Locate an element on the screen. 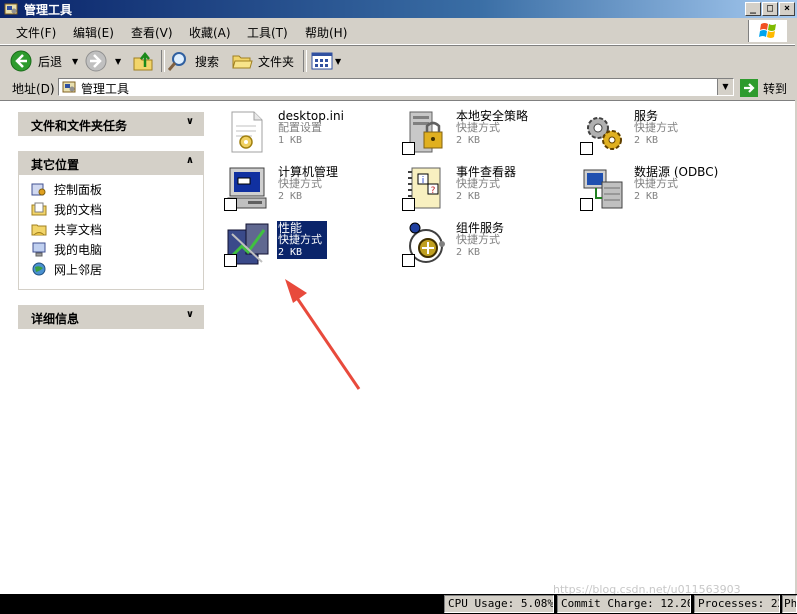 This screenshot has height=614, width=797. file-folder-tasks-title: 文件和文件夹任务 is located at coordinates (79, 126).